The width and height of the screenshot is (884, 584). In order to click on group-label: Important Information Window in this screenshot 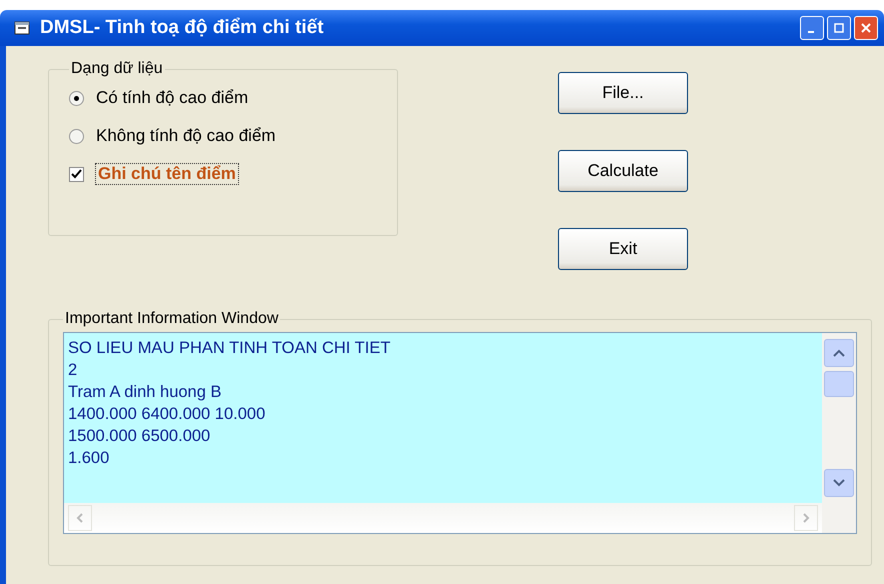, I will do `click(172, 319)`.